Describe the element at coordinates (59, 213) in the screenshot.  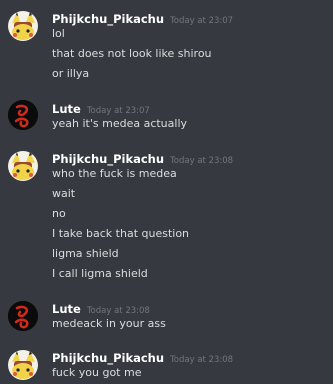
I see `message-text: no` at that location.